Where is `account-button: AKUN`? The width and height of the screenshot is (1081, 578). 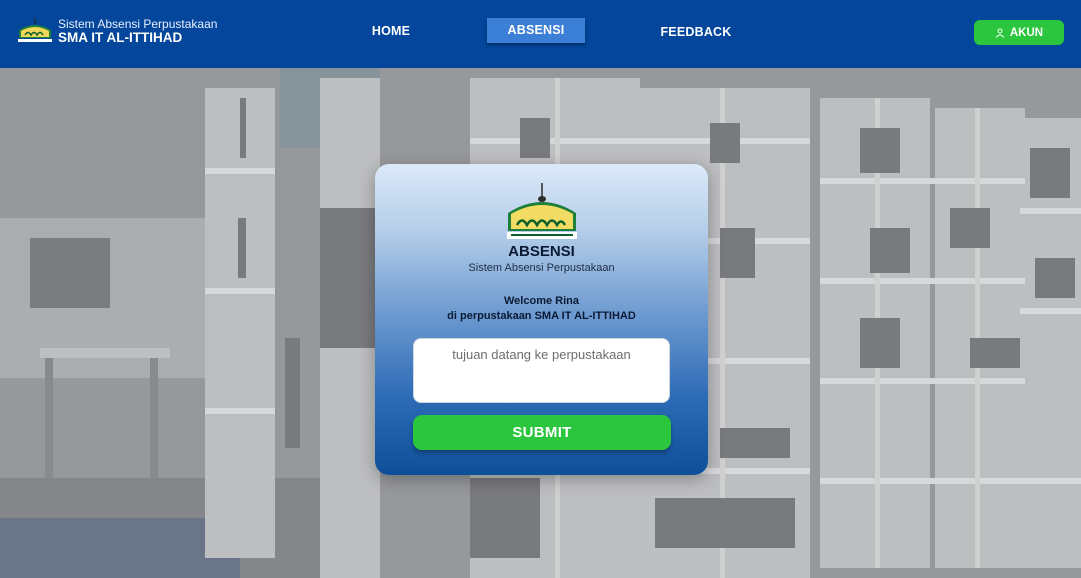 account-button: AKUN is located at coordinates (1019, 32).